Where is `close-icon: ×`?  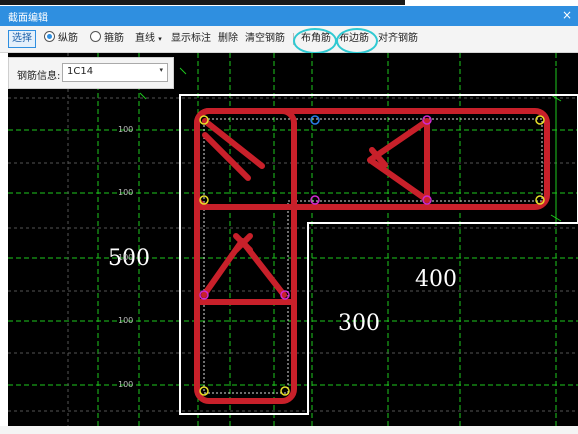
close-icon: × is located at coordinates (567, 15).